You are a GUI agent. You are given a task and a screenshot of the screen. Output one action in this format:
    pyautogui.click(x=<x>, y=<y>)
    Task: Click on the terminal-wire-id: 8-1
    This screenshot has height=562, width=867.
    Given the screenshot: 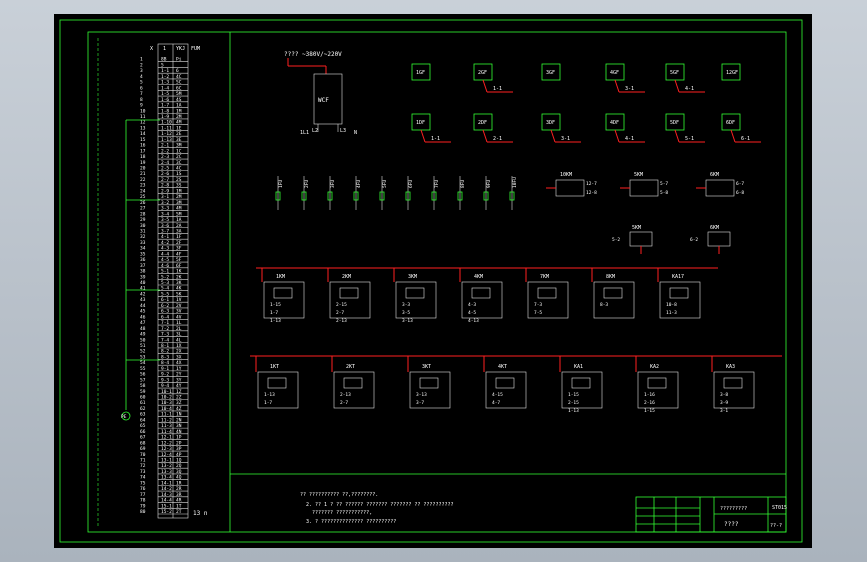 What is the action you would take?
    pyautogui.click(x=165, y=346)
    